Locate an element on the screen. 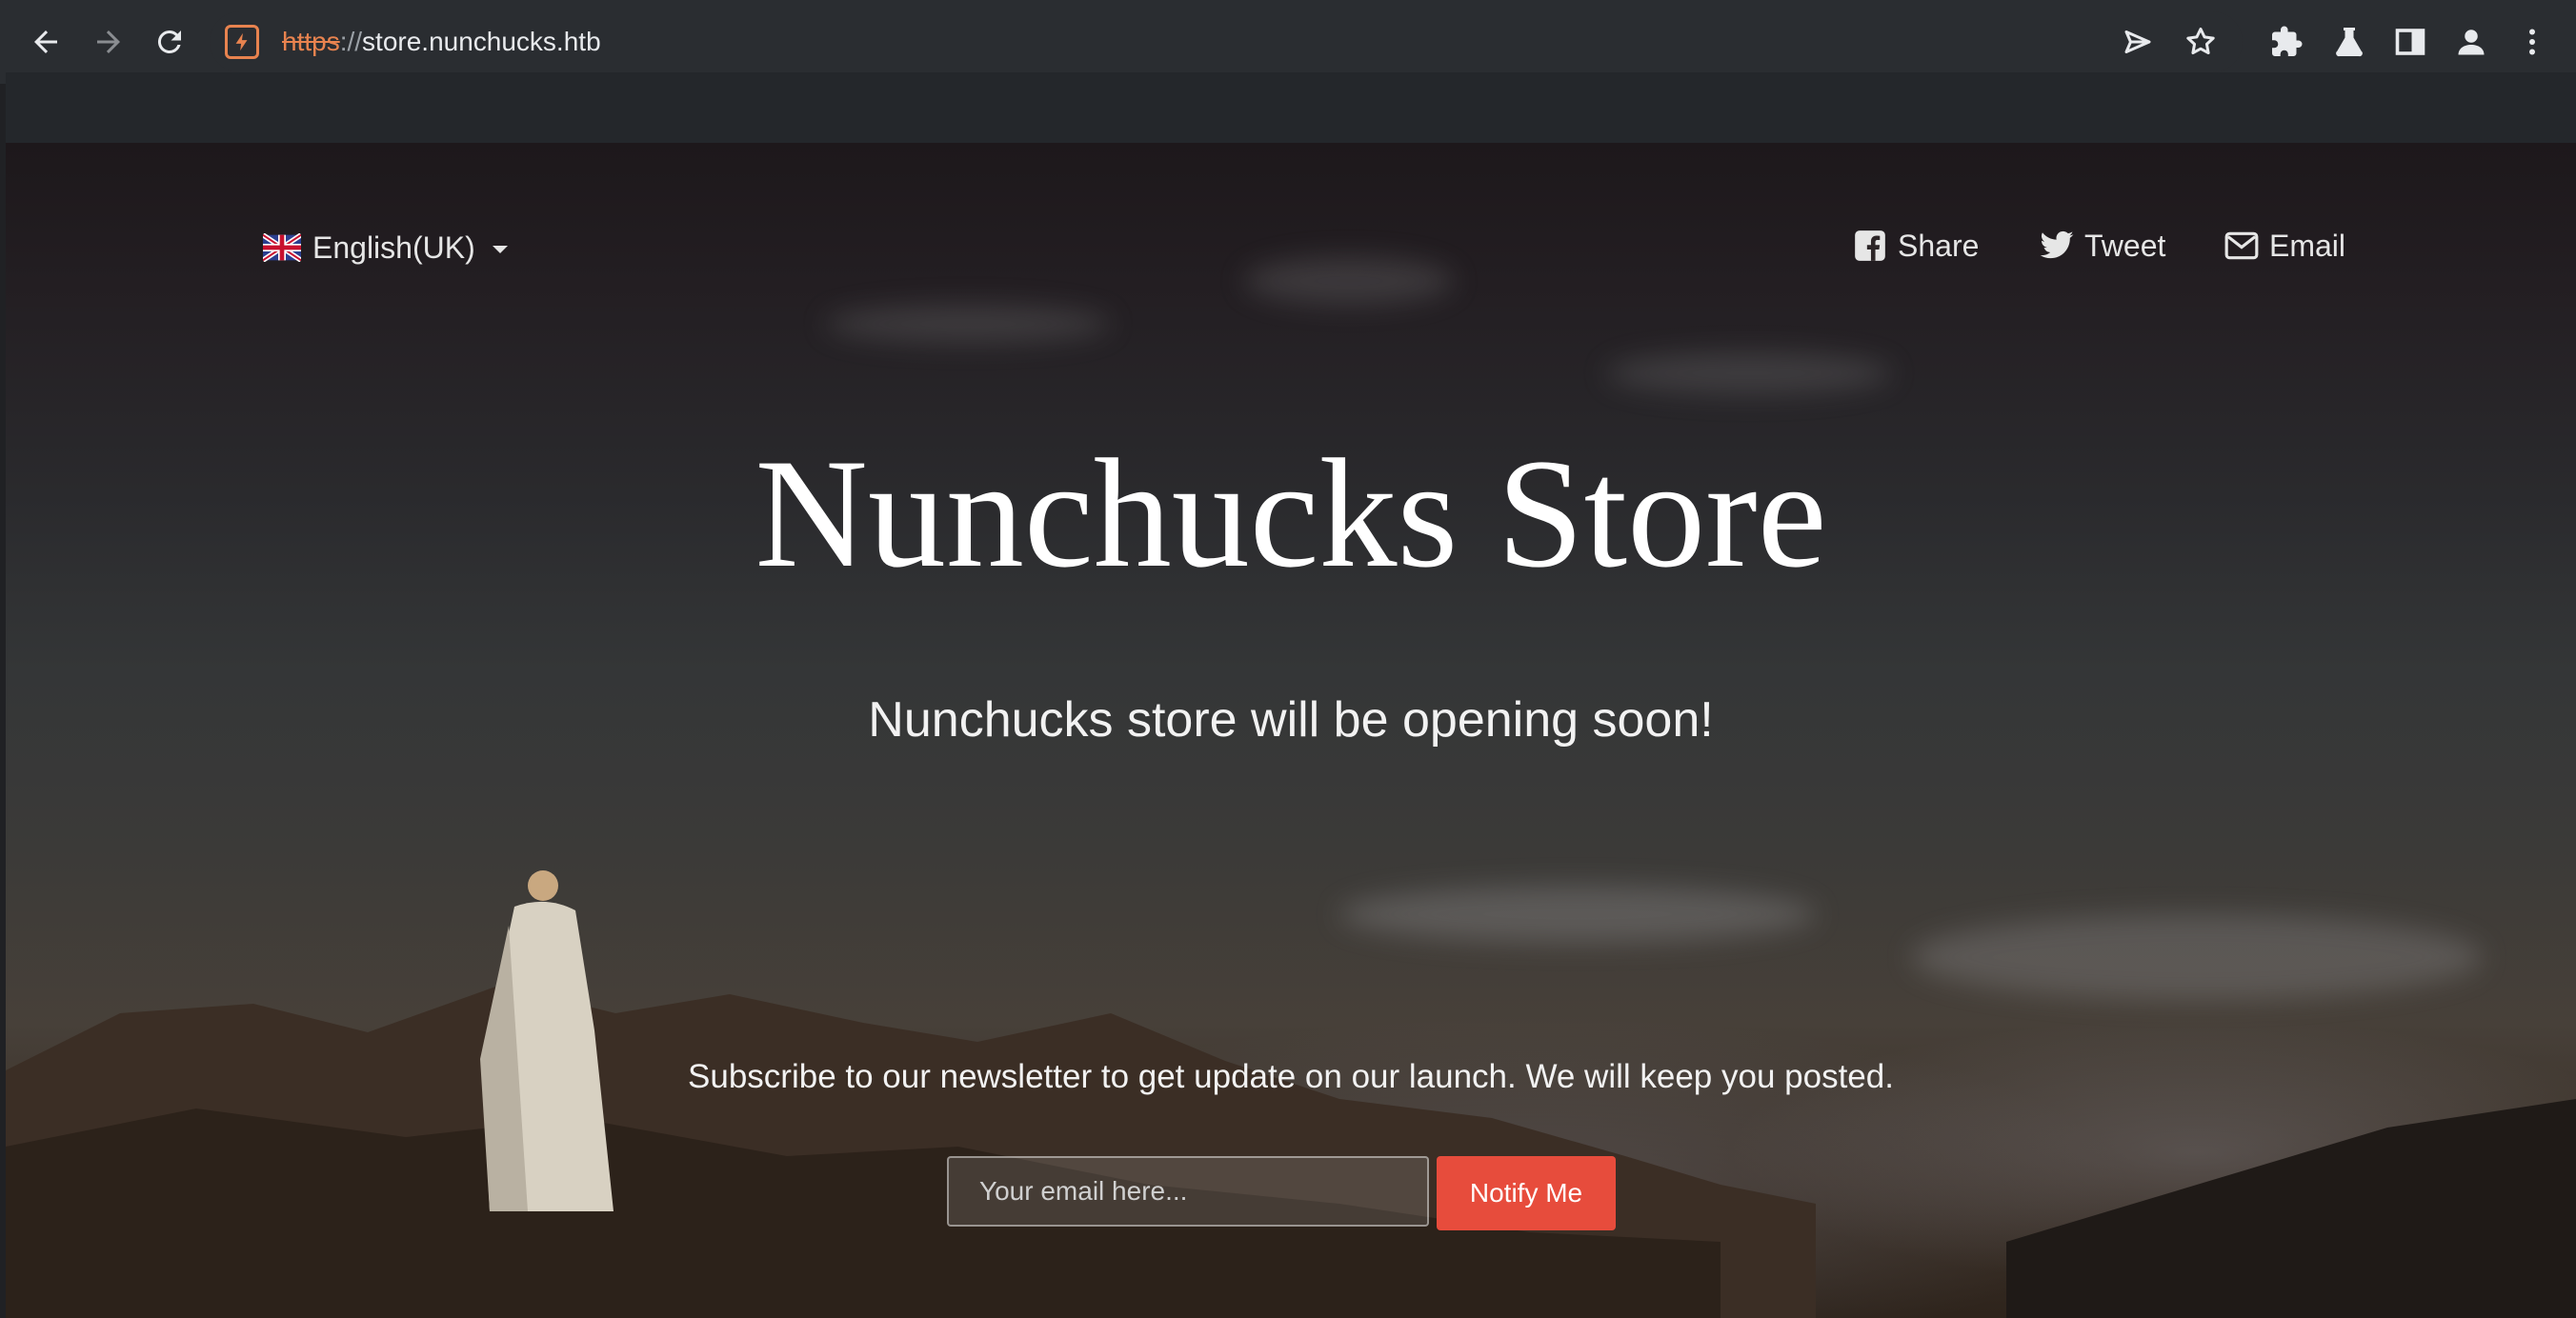  chevron-down-icon is located at coordinates (500, 249).